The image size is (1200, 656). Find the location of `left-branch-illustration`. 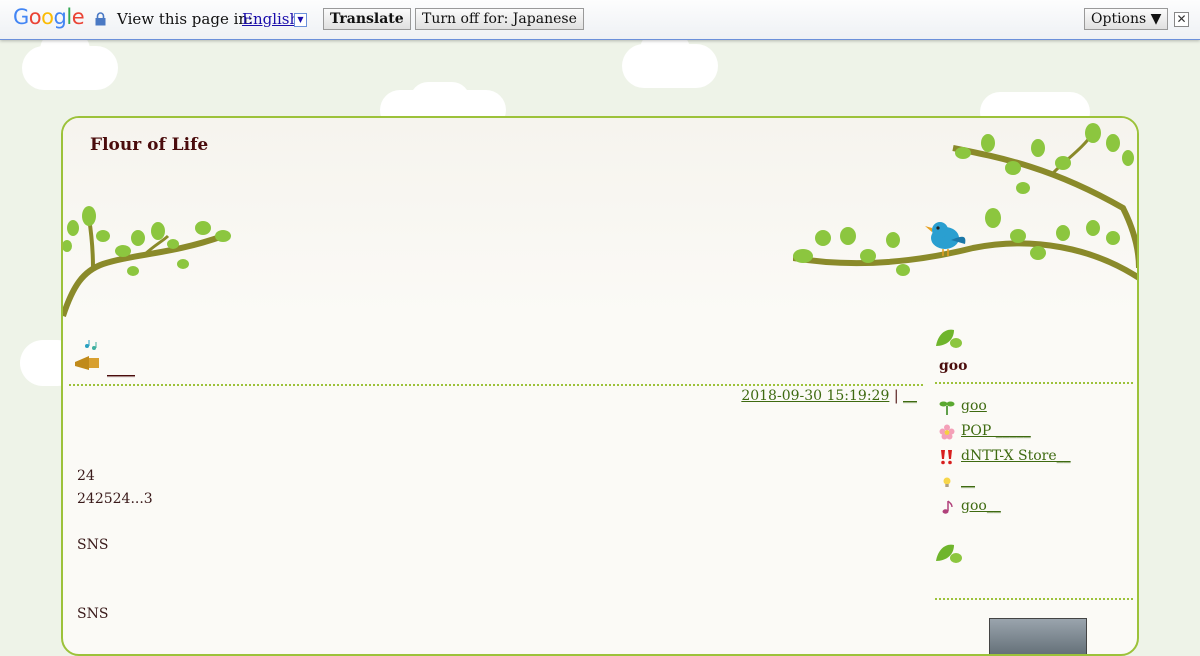

left-branch-illustration is located at coordinates (147, 261).